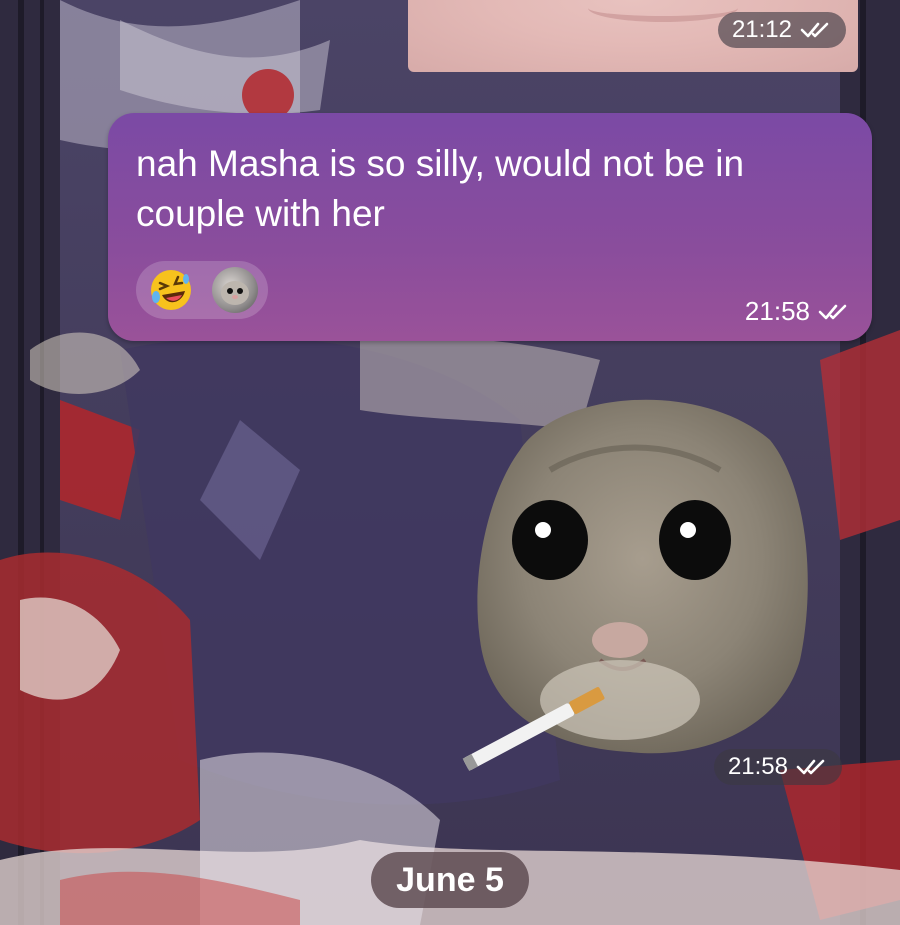 This screenshot has width=900, height=925. I want to click on message-time-pill: 21:12, so click(781, 30).